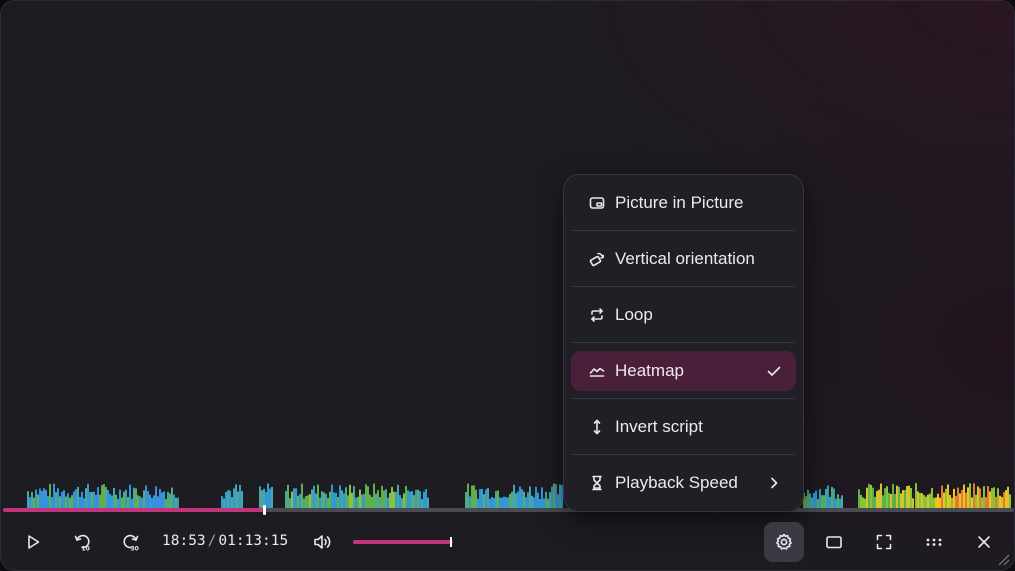  Describe the element at coordinates (834, 542) in the screenshot. I see `window-mode-button` at that location.